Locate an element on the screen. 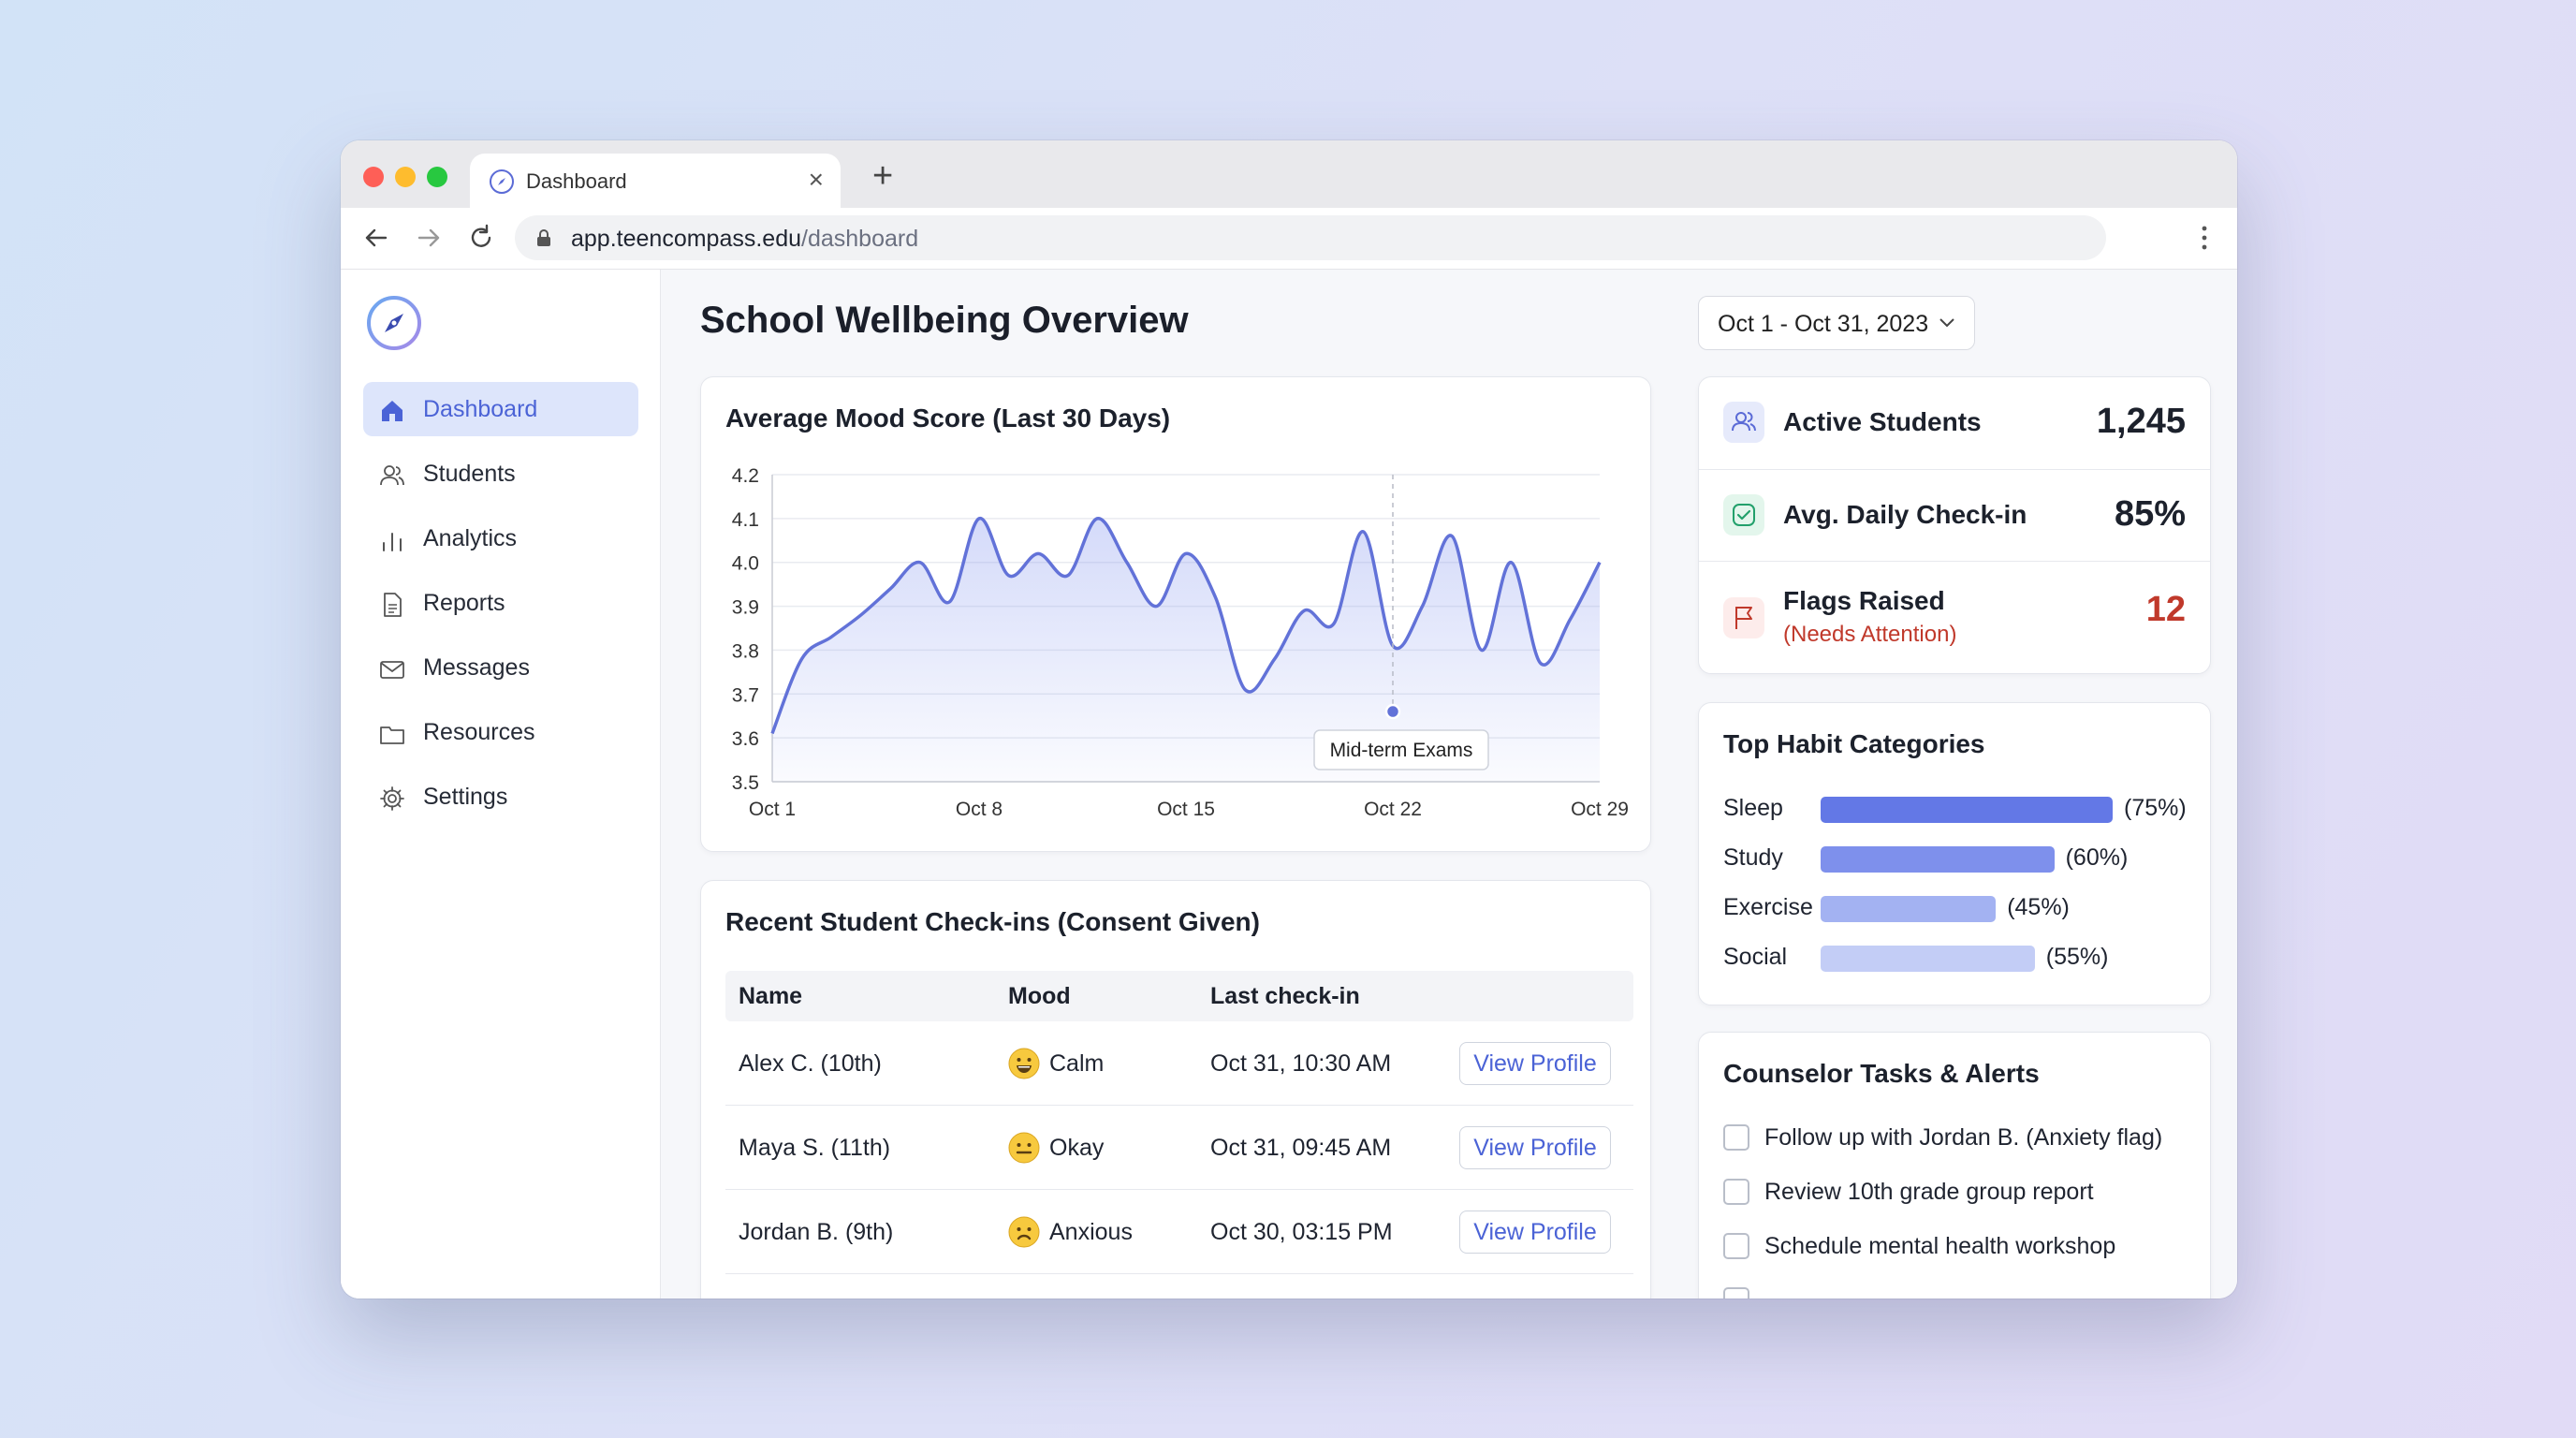 The height and width of the screenshot is (1438, 2576). y-tick-label: 4.2 is located at coordinates (745, 476).